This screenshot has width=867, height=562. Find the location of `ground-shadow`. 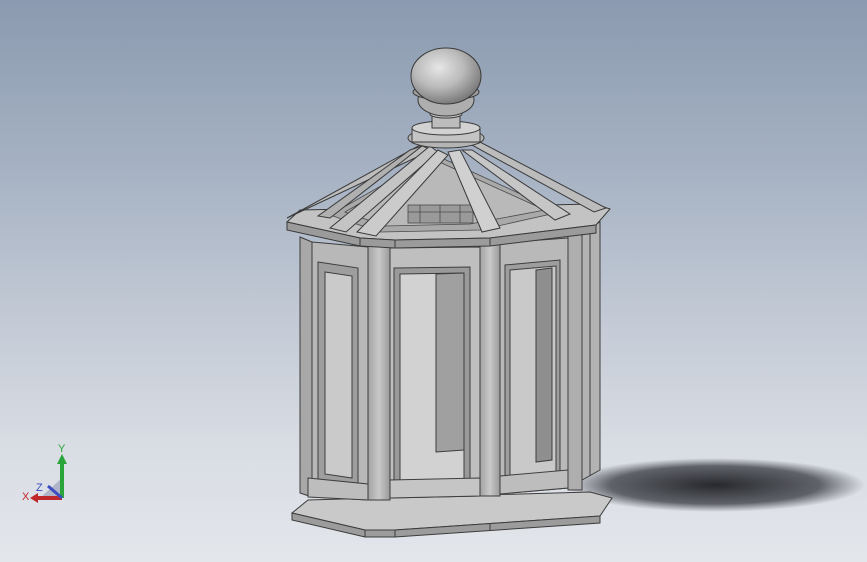

ground-shadow is located at coordinates (715, 485).